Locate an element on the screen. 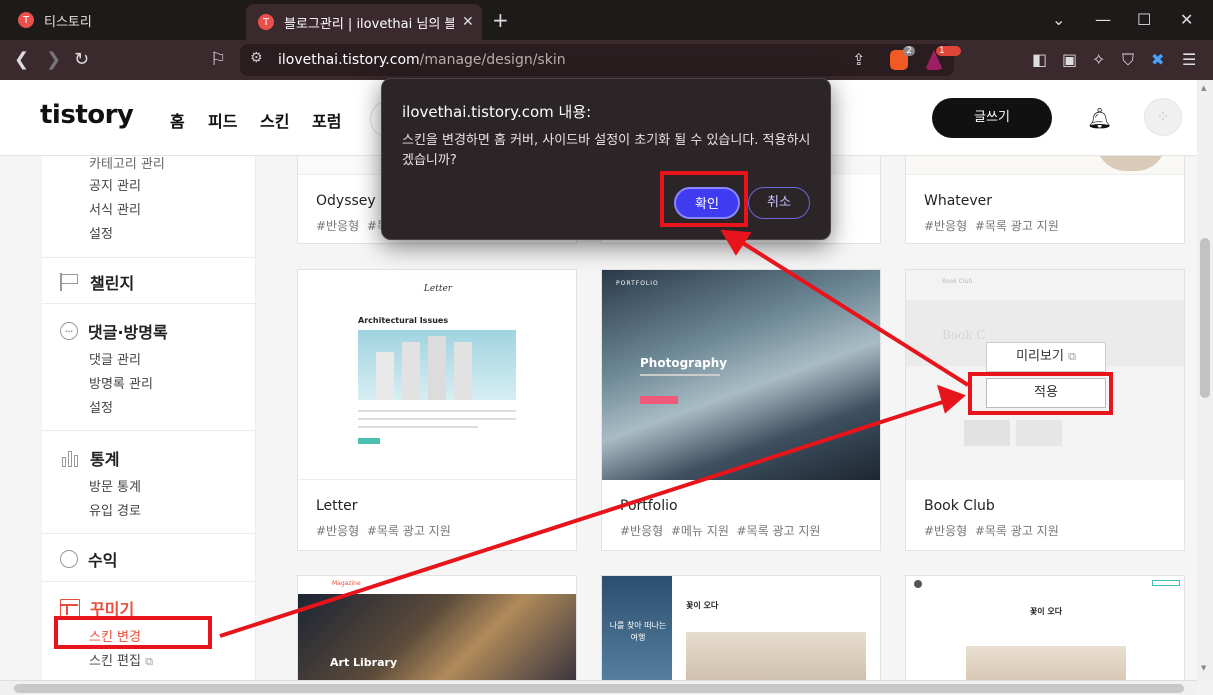 This screenshot has height=695, width=1213. tab-title: 티스토리 is located at coordinates (68, 22).